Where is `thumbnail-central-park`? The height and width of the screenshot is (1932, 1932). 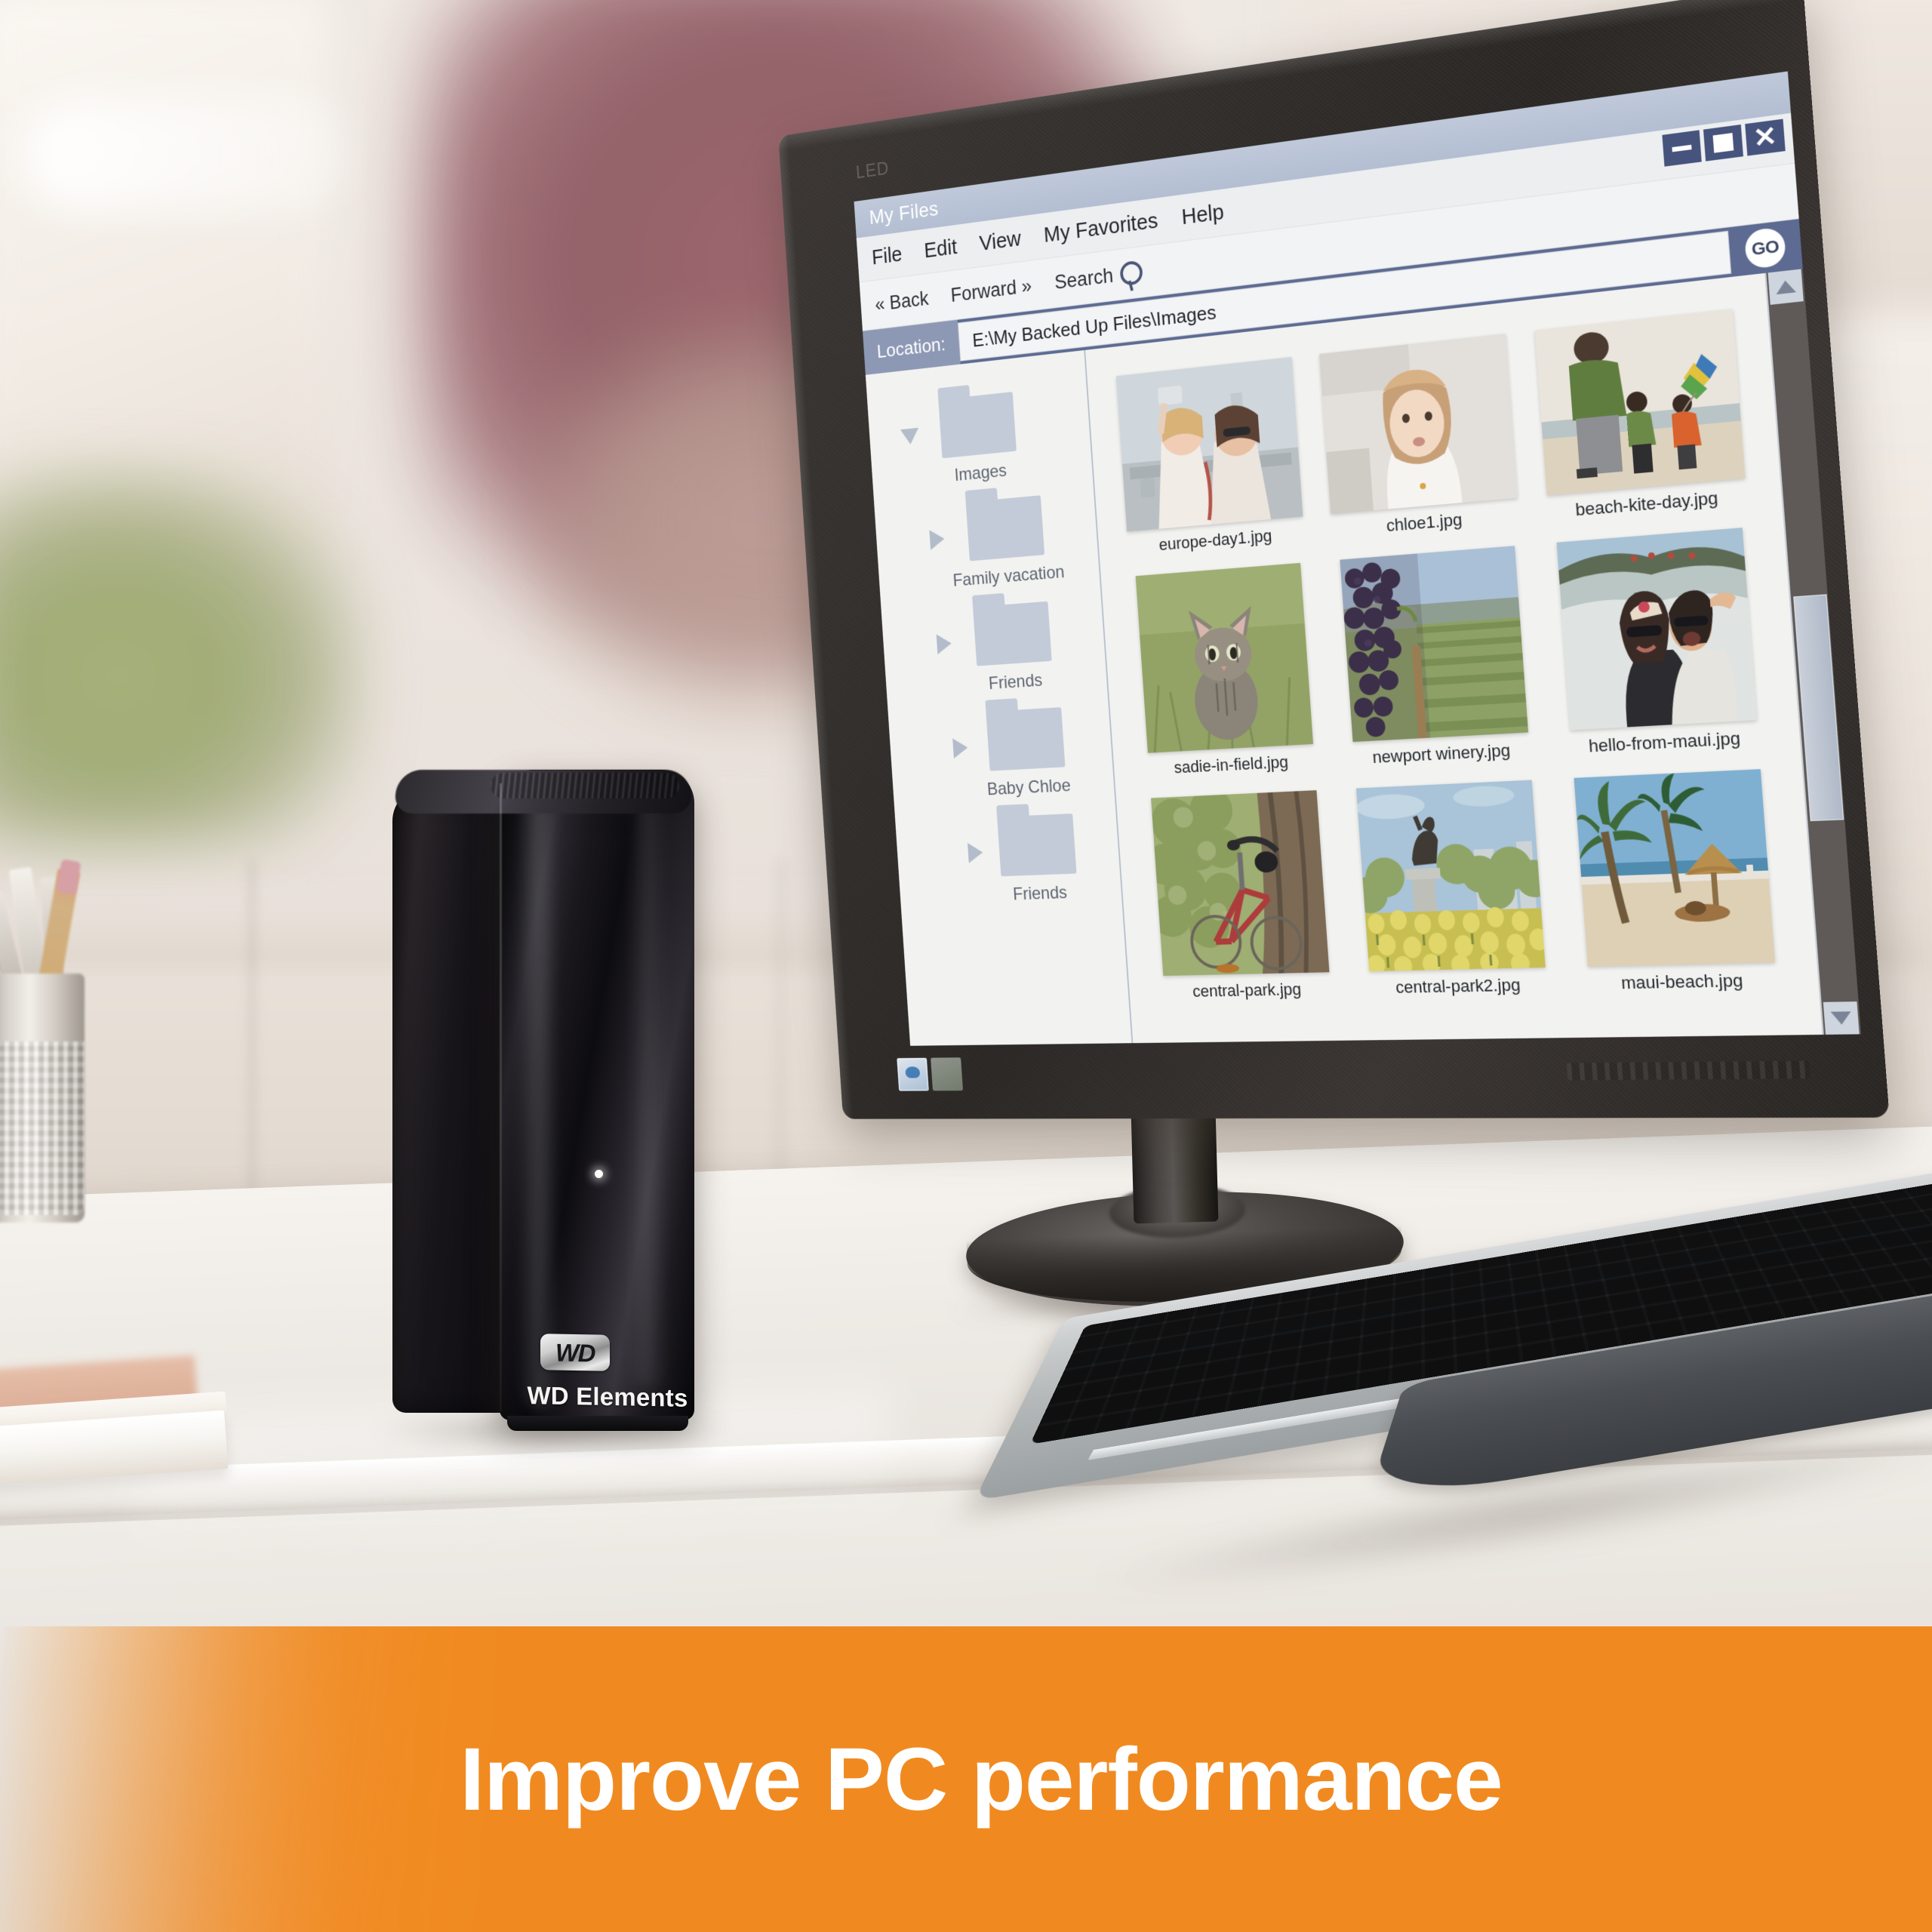
thumbnail-central-park is located at coordinates (1240, 883).